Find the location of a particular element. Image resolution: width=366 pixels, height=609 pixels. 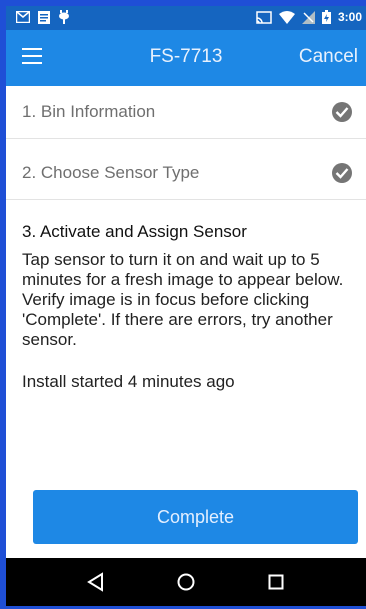

complete-button: Complete is located at coordinates (195, 517).